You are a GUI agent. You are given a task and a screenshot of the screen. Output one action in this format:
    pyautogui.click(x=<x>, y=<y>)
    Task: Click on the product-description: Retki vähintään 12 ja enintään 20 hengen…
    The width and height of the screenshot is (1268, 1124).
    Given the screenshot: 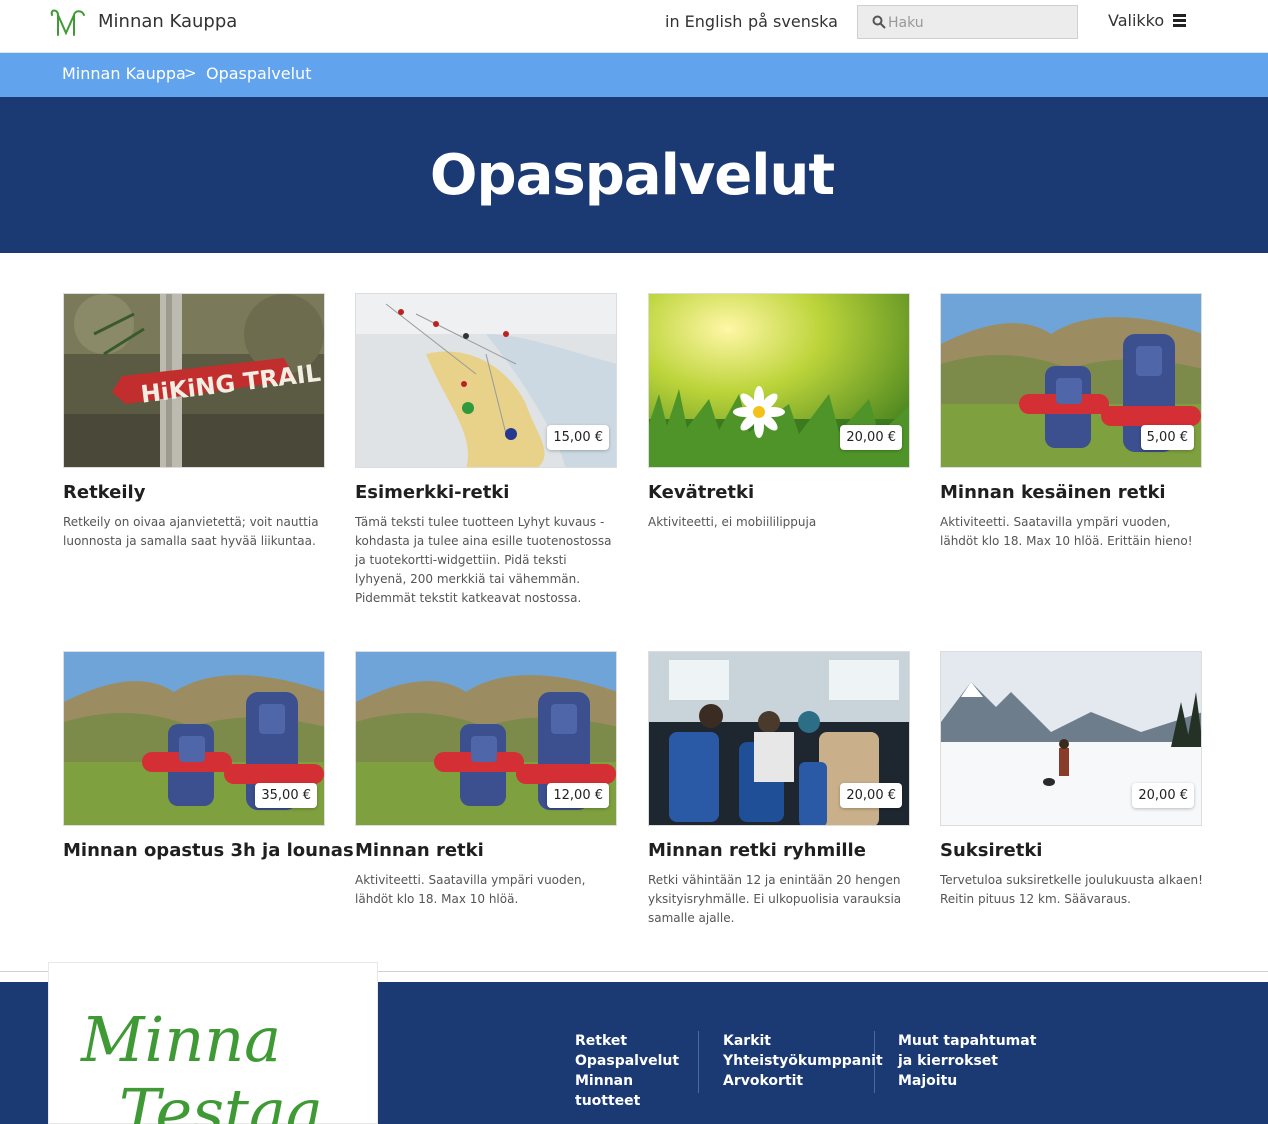 What is the action you would take?
    pyautogui.click(x=775, y=899)
    